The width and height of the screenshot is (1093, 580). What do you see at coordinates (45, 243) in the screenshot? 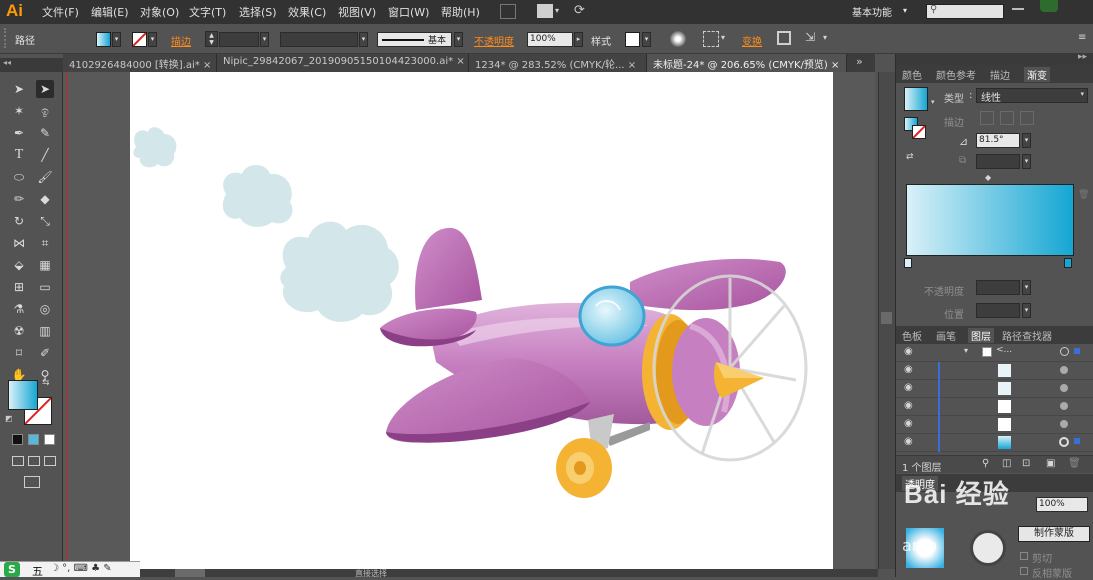
I see `free-transform-tool-icon: ⌗` at bounding box center [45, 243].